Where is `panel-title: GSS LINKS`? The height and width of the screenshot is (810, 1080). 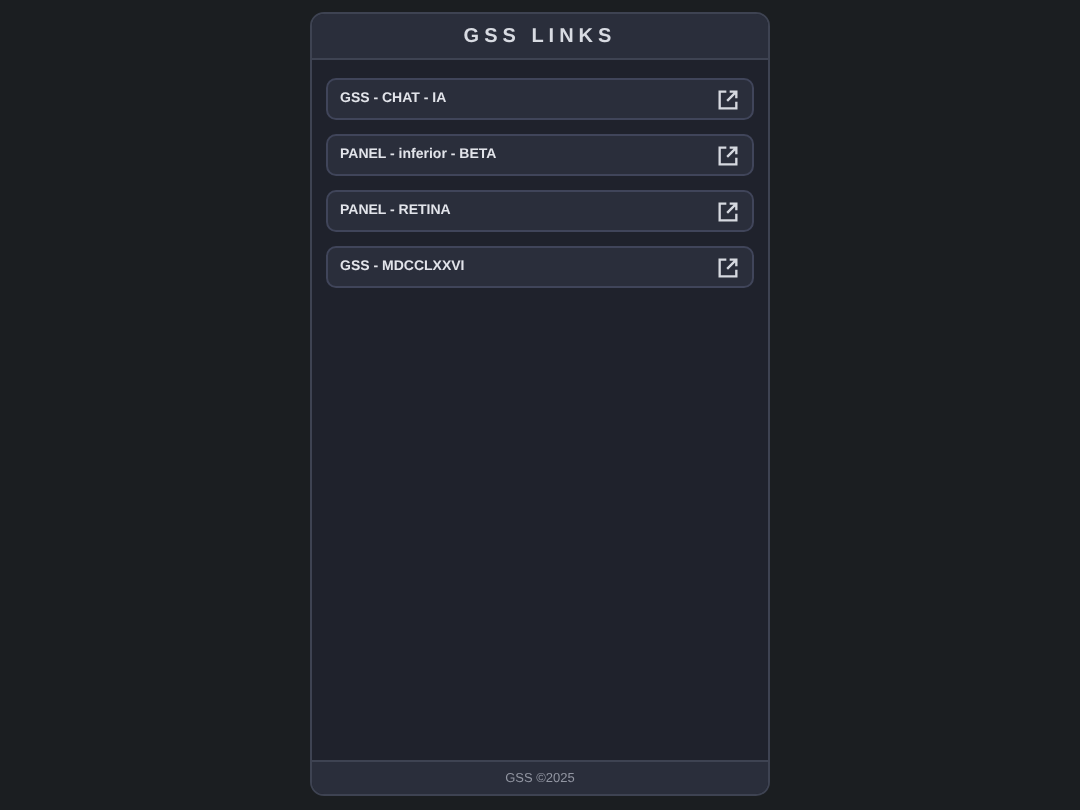 panel-title: GSS LINKS is located at coordinates (540, 36).